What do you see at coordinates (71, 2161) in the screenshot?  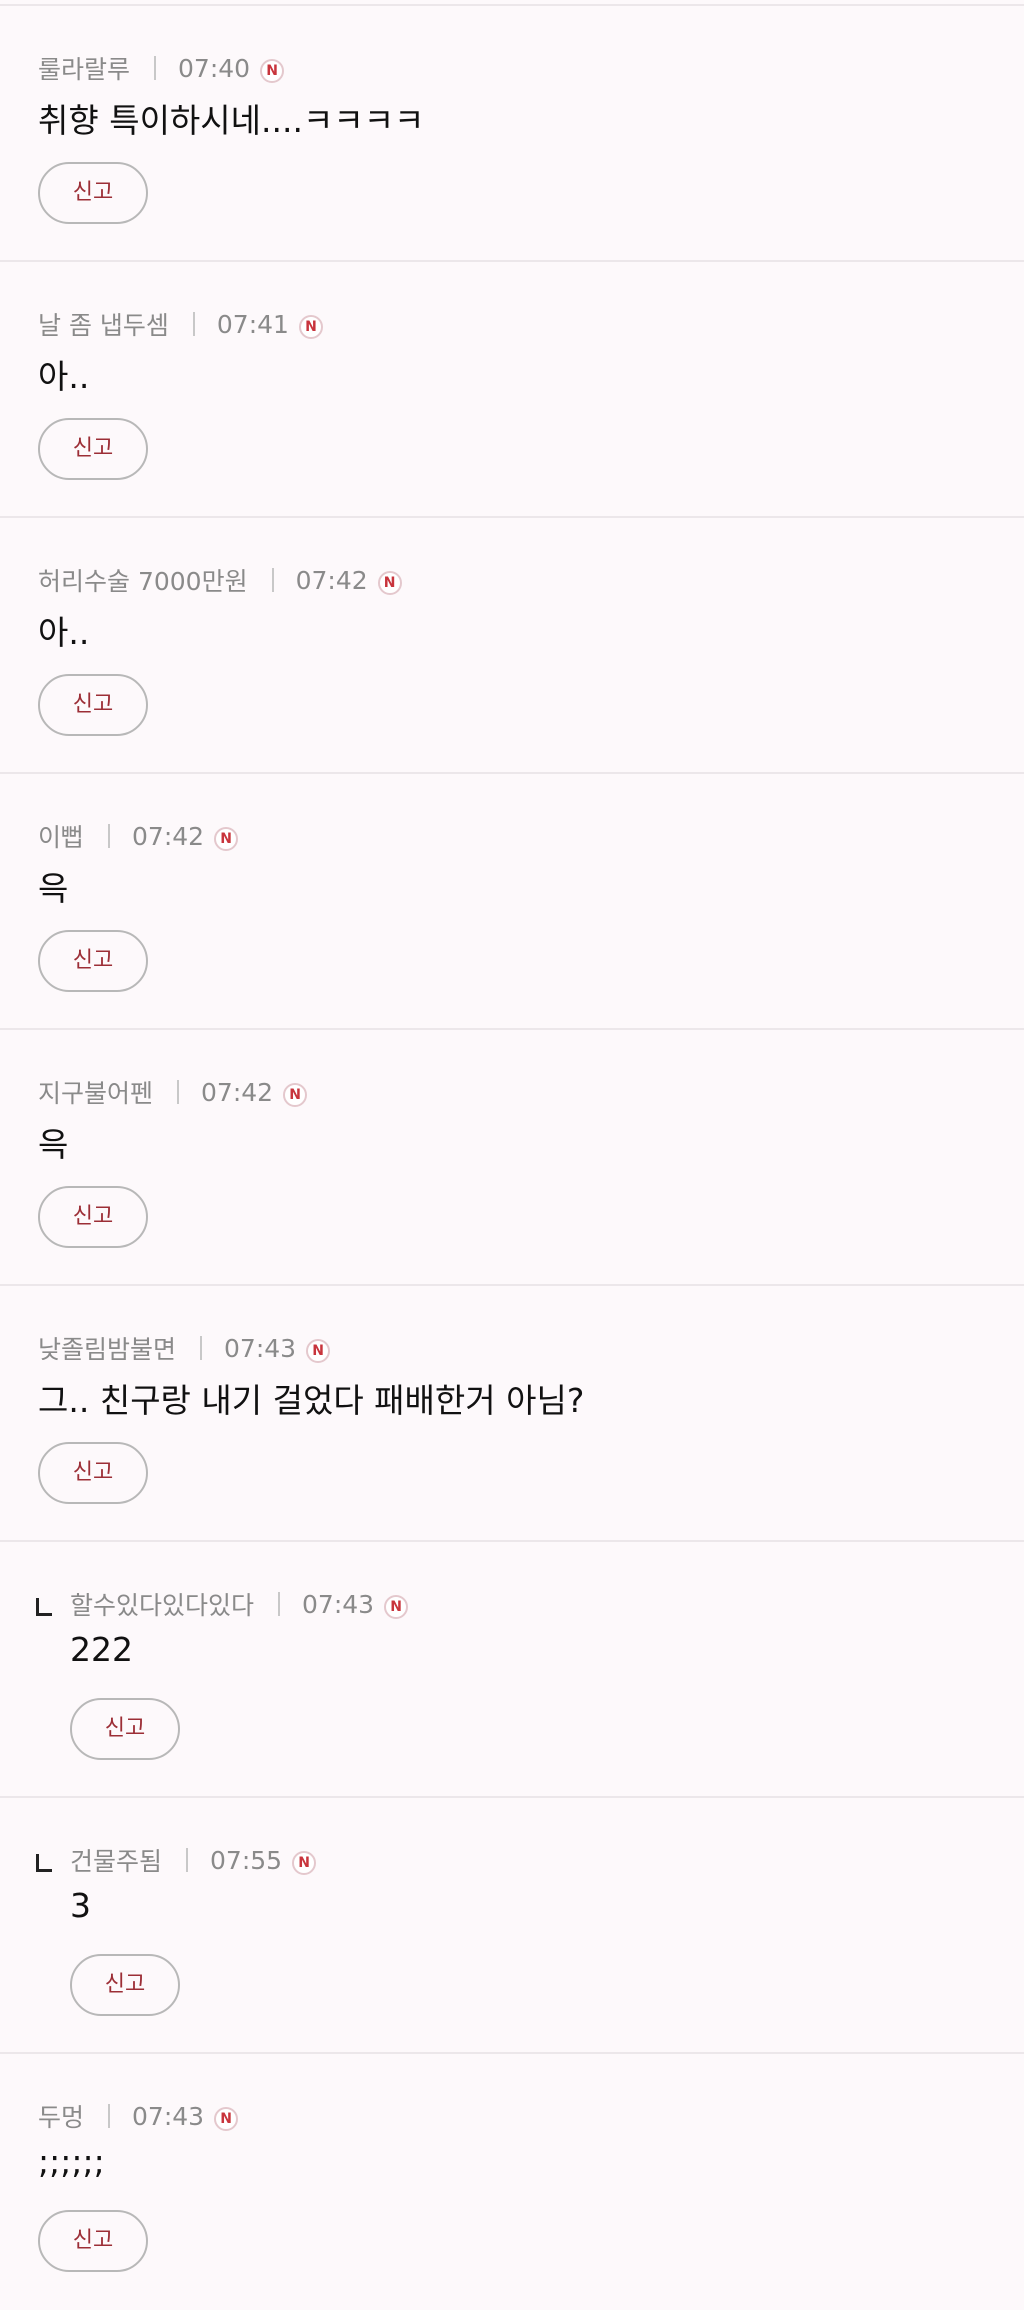 I see `comment-text: ;;;;;;` at bounding box center [71, 2161].